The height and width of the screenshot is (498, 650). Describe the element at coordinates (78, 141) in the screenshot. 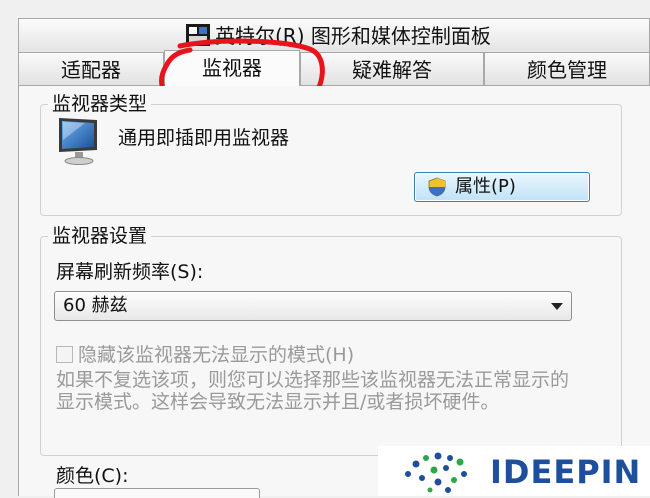

I see `monitor-icon` at that location.